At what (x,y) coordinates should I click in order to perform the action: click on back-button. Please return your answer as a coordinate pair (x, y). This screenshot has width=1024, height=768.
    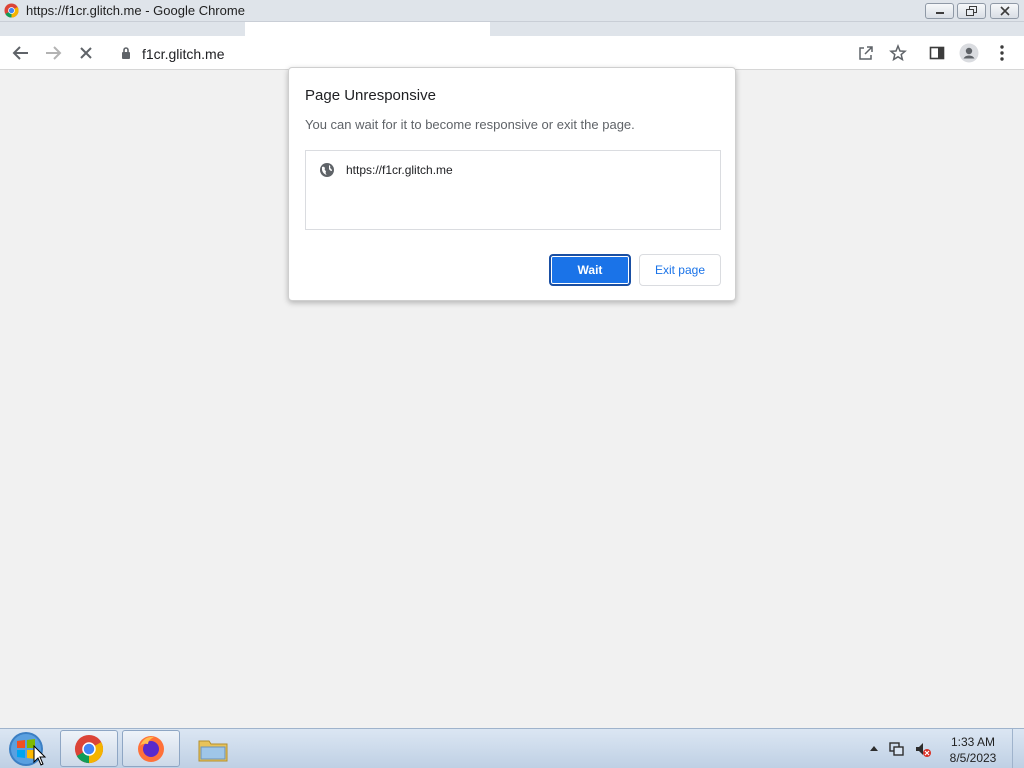
    Looking at the image, I should click on (21, 53).